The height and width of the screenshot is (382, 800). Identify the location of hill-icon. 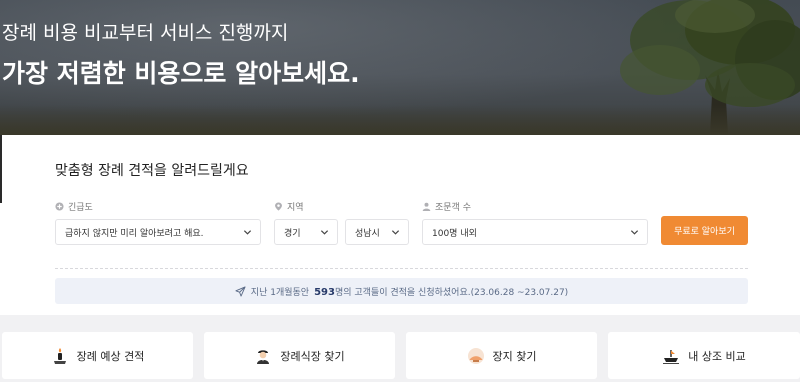
(475, 355).